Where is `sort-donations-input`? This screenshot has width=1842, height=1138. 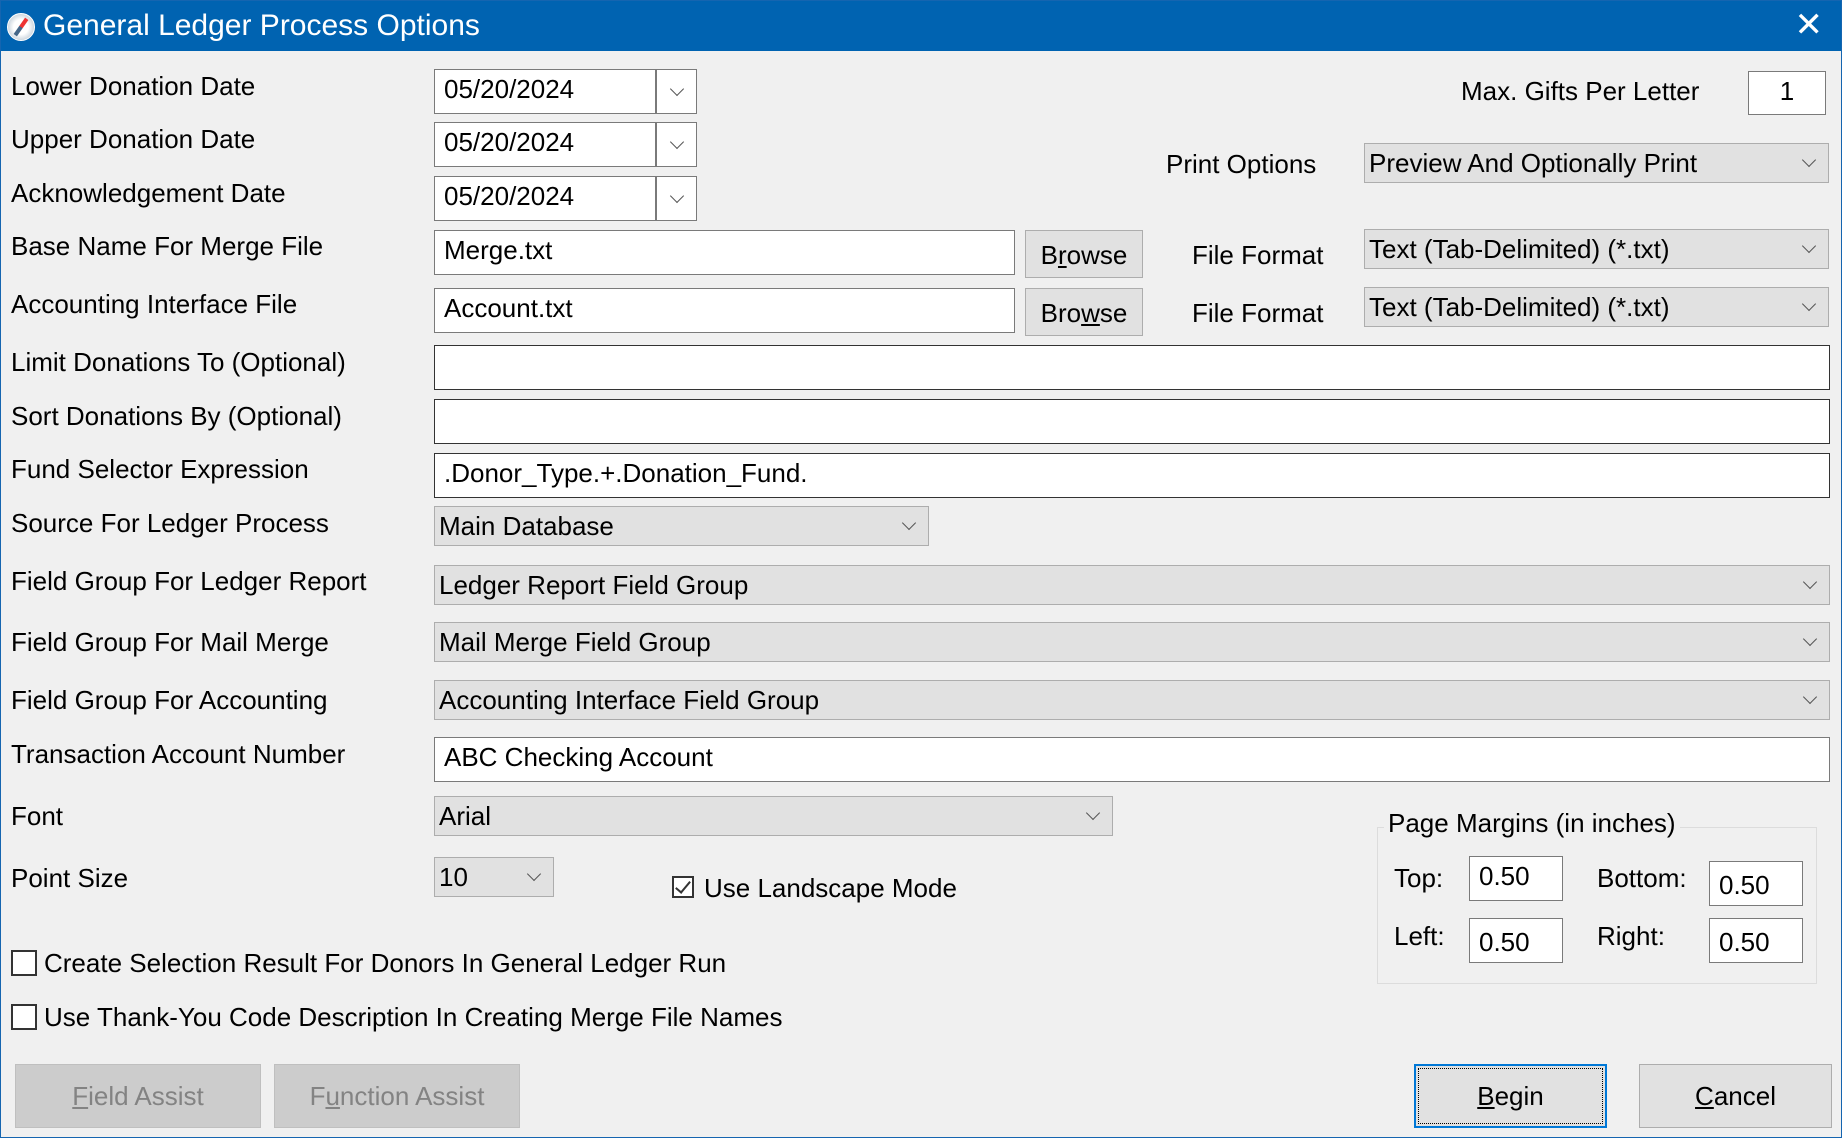
sort-donations-input is located at coordinates (1132, 421).